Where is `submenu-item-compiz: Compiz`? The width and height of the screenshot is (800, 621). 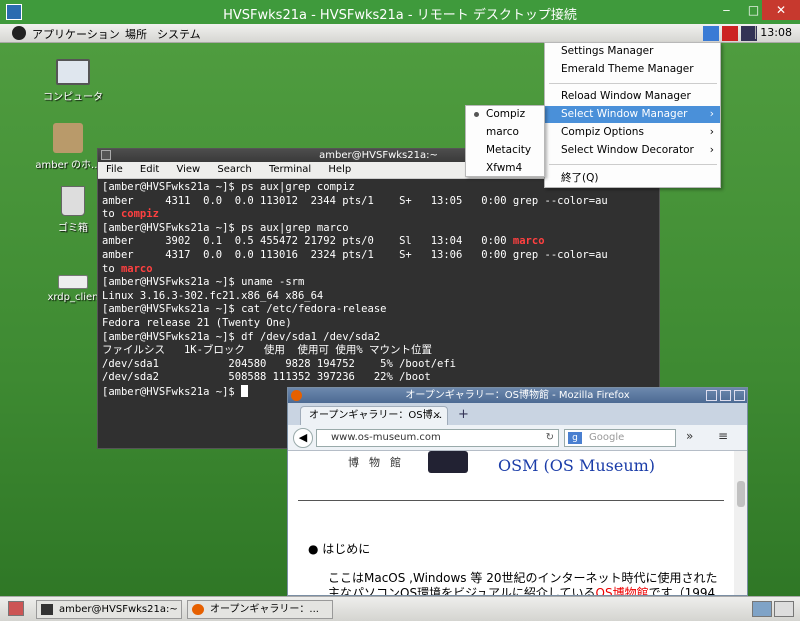 submenu-item-compiz: Compiz is located at coordinates (505, 114).